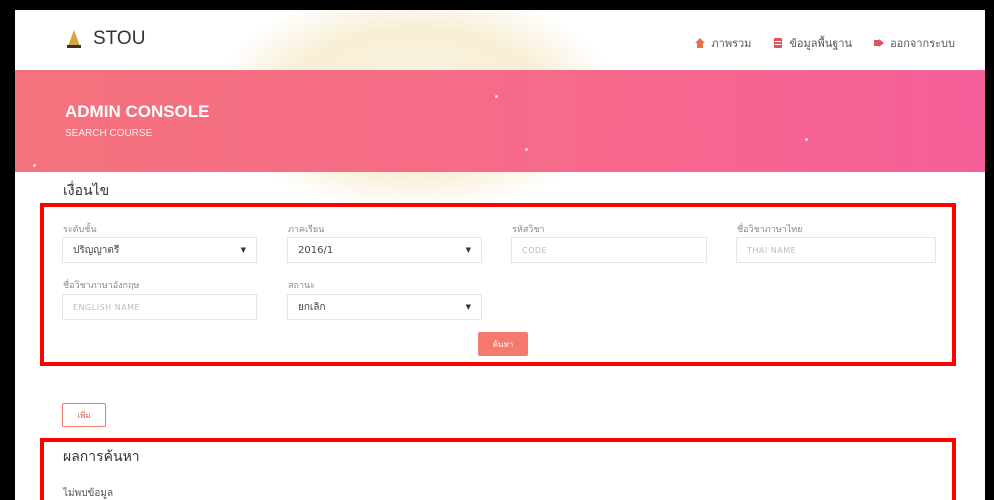 The image size is (994, 500). Describe the element at coordinates (609, 250) in the screenshot. I see `code-input: CODE` at that location.